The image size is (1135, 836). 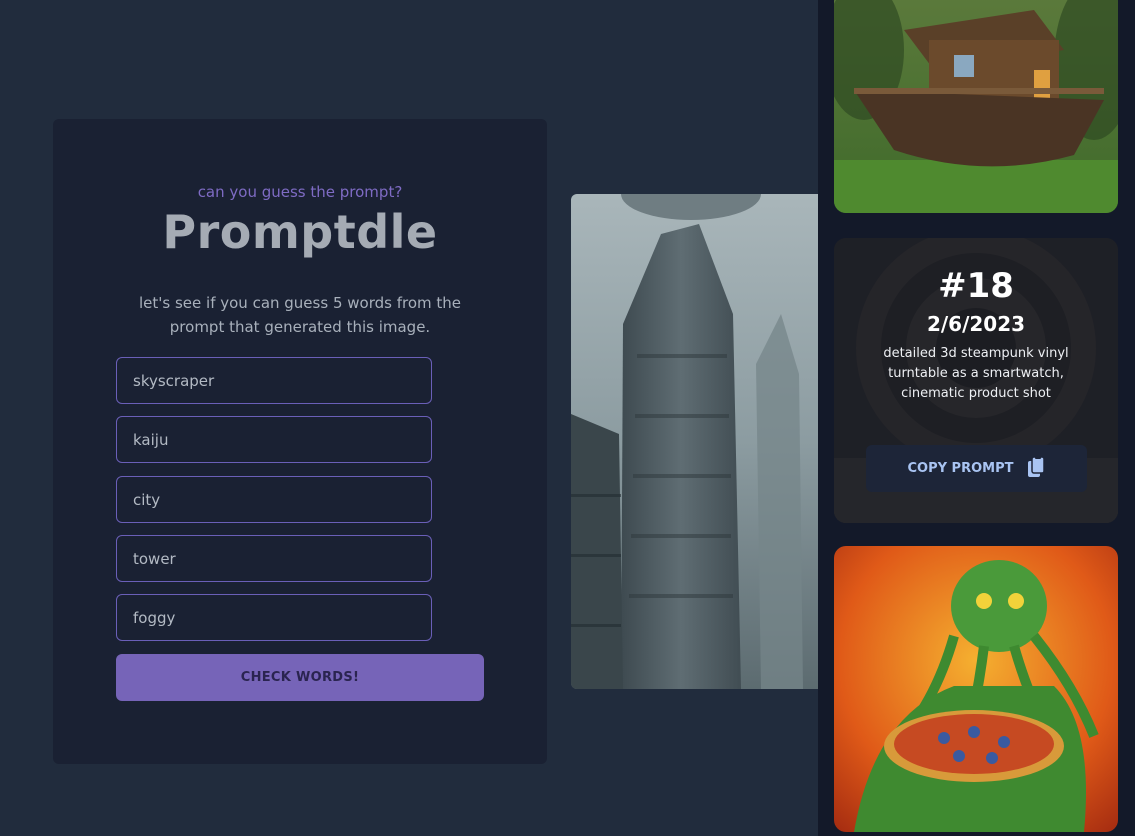 I want to click on copy-prompt-button: COPY PROMPT, so click(x=976, y=468).